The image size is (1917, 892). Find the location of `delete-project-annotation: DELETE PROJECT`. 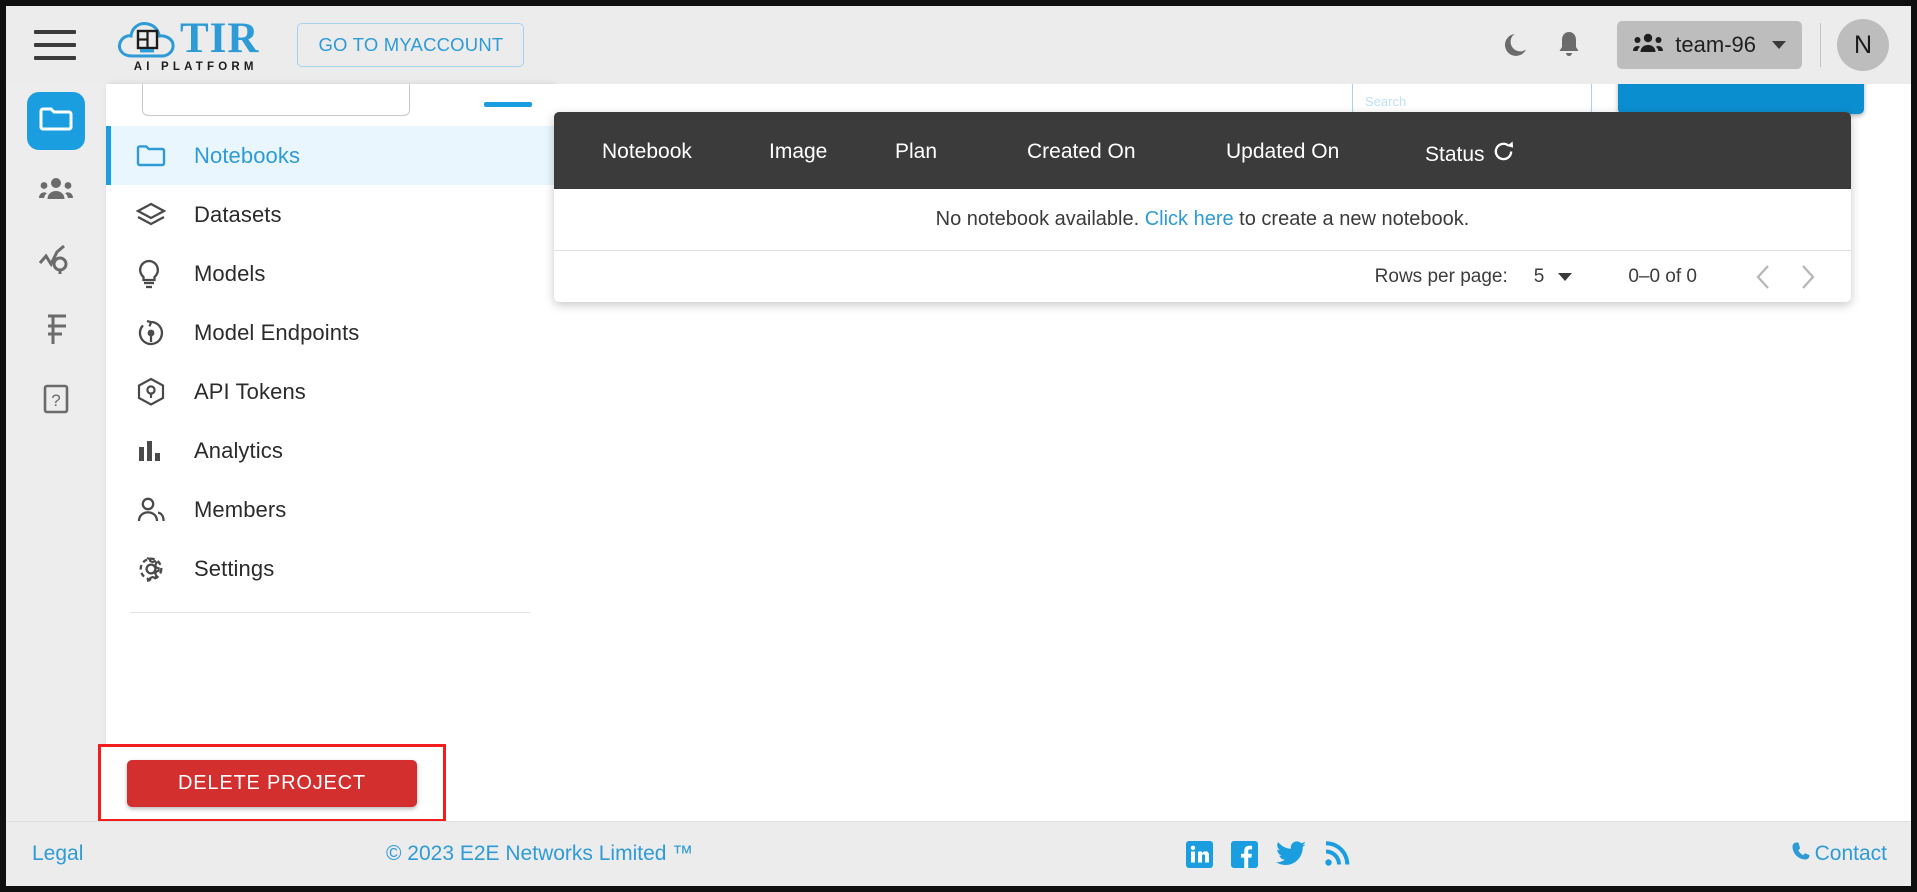

delete-project-annotation: DELETE PROJECT is located at coordinates (272, 783).